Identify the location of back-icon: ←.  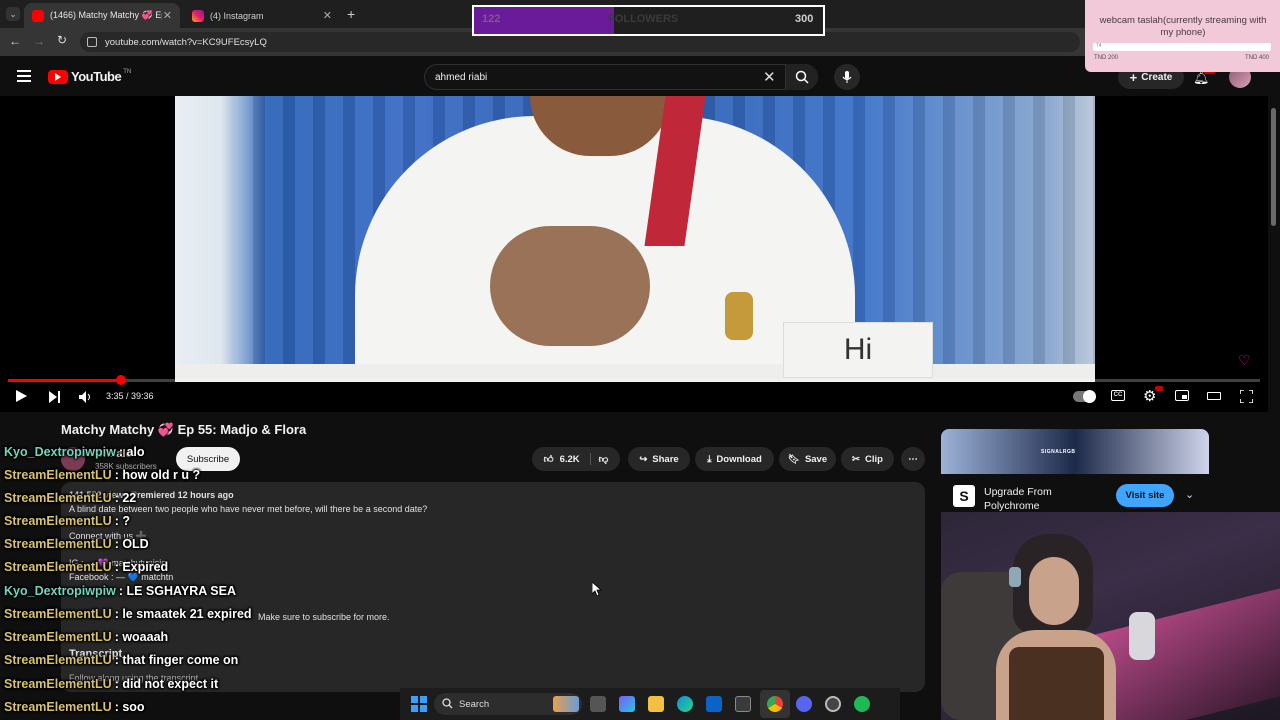
(15, 41).